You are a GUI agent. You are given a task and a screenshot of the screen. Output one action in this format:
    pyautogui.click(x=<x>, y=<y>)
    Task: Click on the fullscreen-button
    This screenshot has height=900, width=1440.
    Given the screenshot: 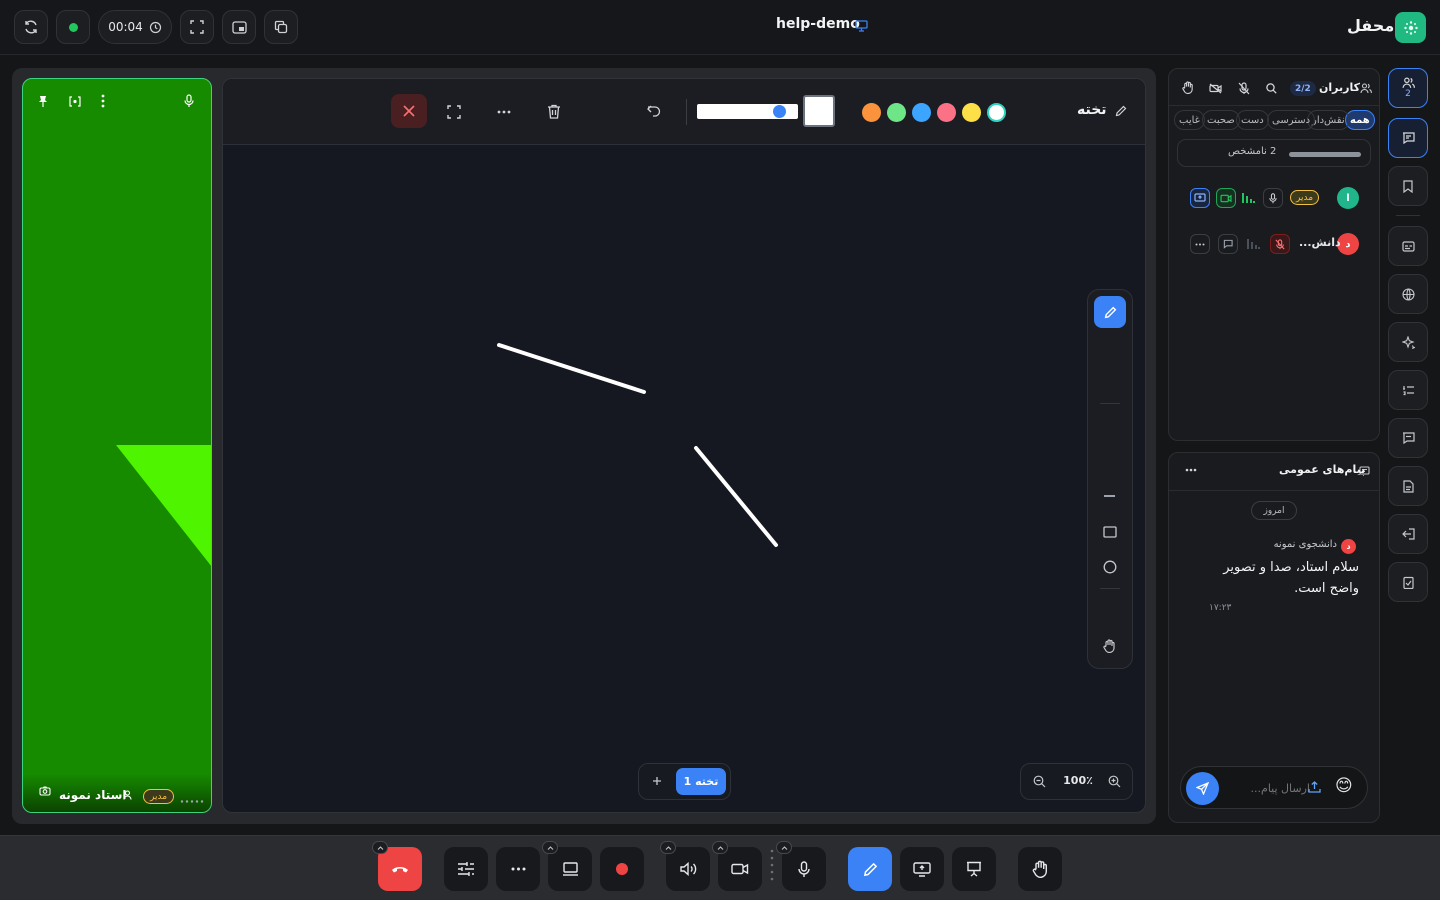 What is the action you would take?
    pyautogui.click(x=197, y=27)
    